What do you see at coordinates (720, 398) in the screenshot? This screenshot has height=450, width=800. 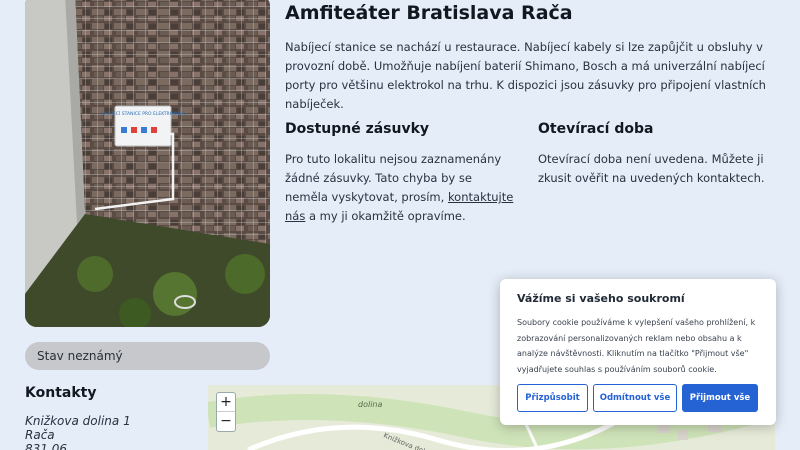 I see `accept-all-button: Přijmout vše` at bounding box center [720, 398].